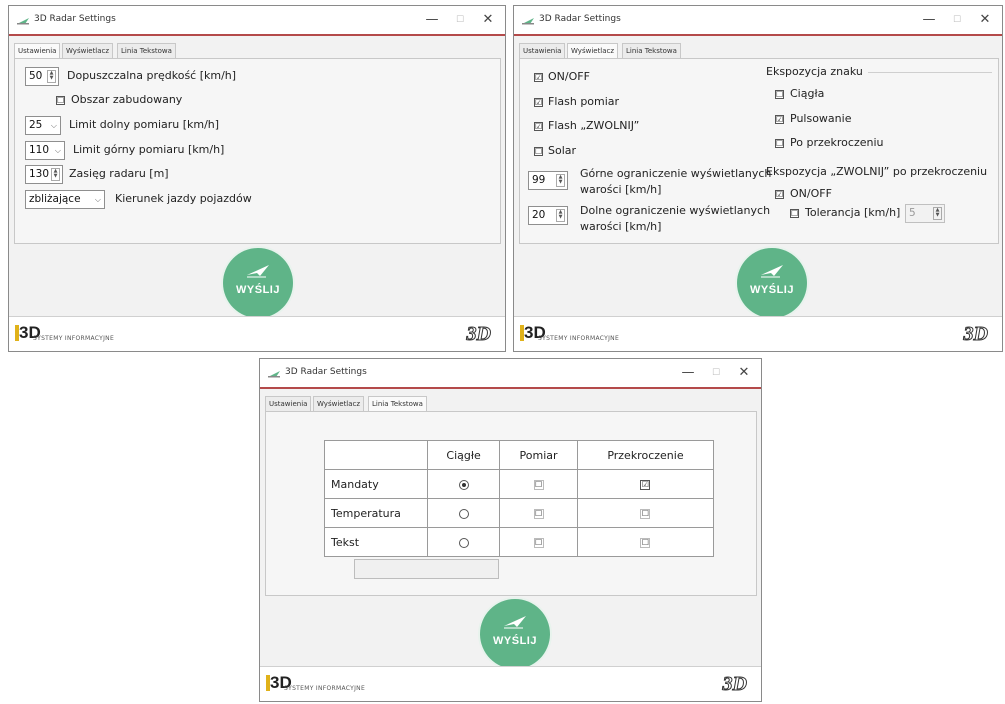 The height and width of the screenshot is (704, 1005). Describe the element at coordinates (538, 126) in the screenshot. I see `flash-zwolnij-checkbox: ☑` at that location.